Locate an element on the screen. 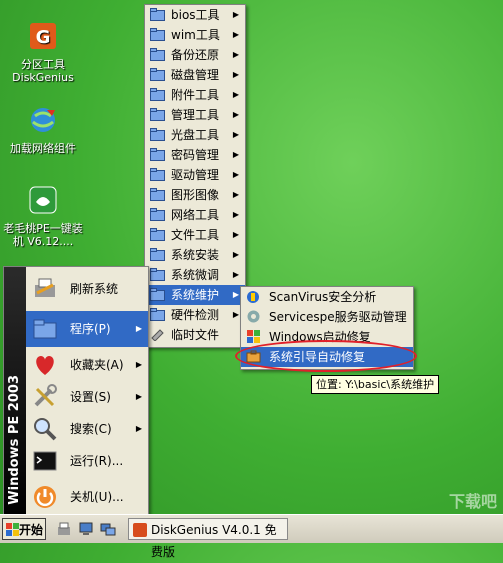  menu-item-label: 硬件检测 is located at coordinates (195, 315).